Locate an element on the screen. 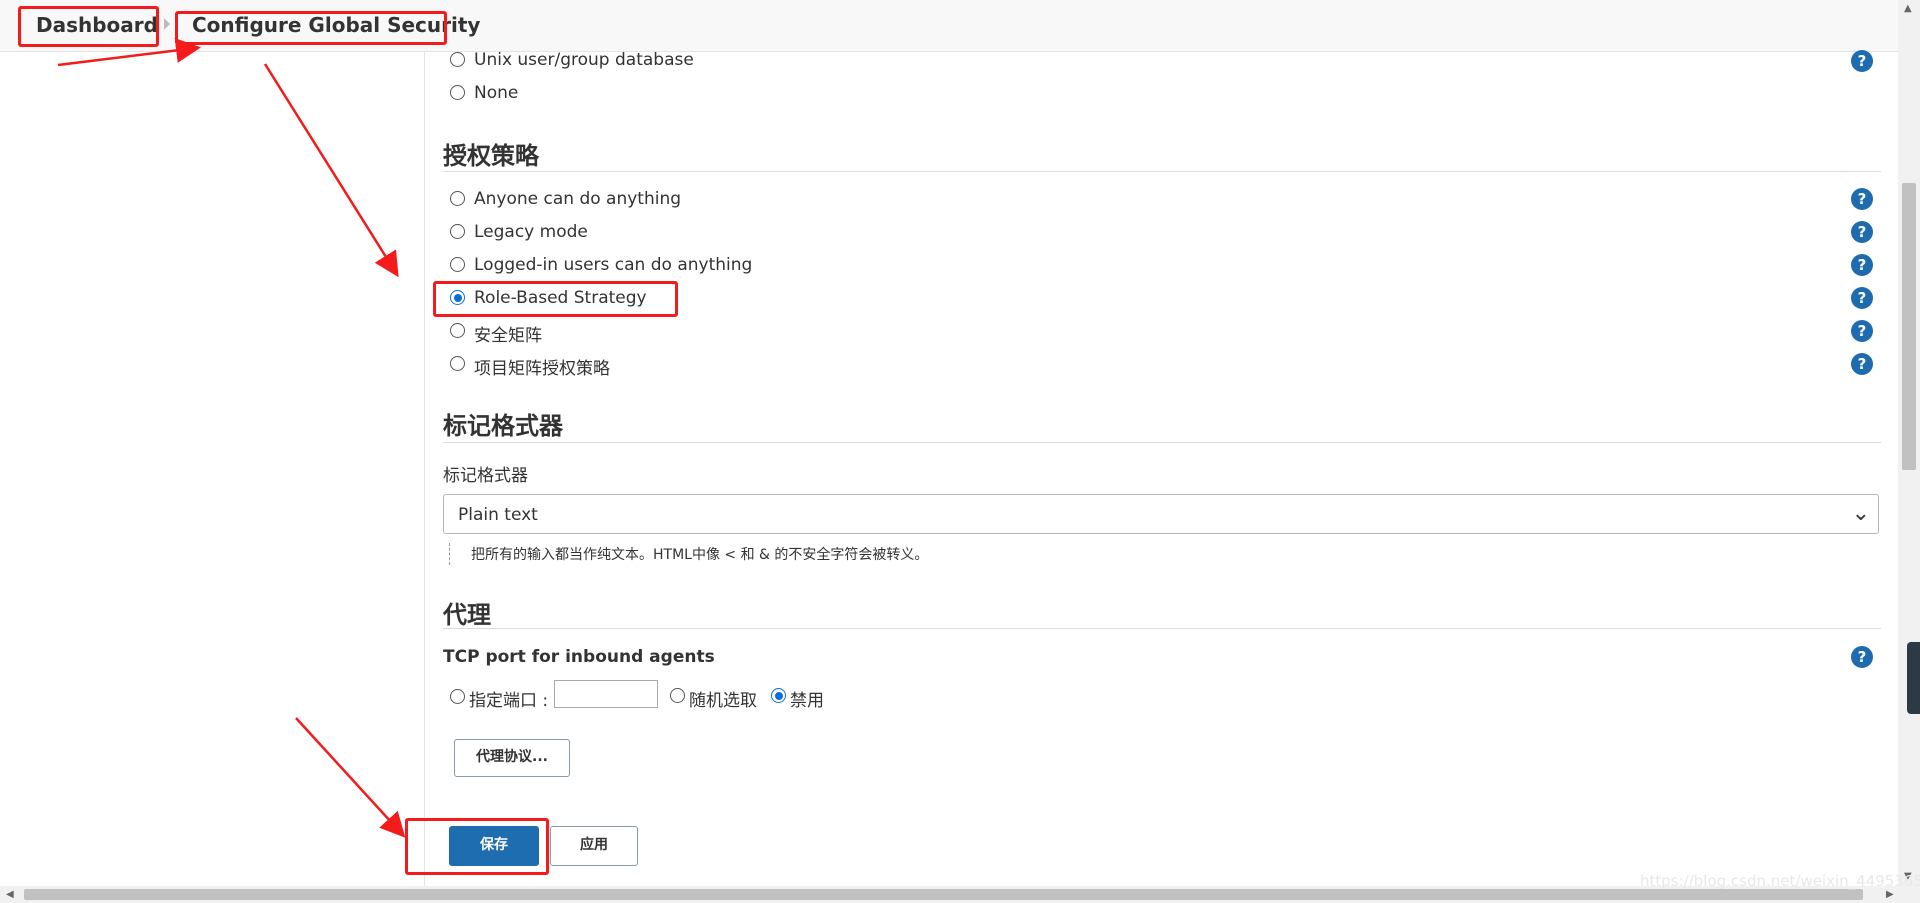 This screenshot has width=1920, height=903. side-widget-tab is located at coordinates (1913, 678).